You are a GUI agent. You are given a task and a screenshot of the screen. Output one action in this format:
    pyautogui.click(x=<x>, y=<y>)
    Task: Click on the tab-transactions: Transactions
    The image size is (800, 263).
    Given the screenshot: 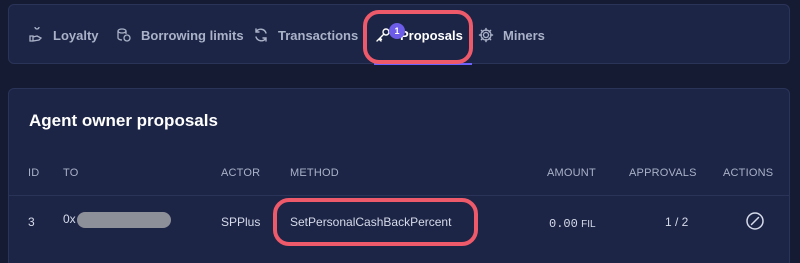 What is the action you would take?
    pyautogui.click(x=305, y=35)
    